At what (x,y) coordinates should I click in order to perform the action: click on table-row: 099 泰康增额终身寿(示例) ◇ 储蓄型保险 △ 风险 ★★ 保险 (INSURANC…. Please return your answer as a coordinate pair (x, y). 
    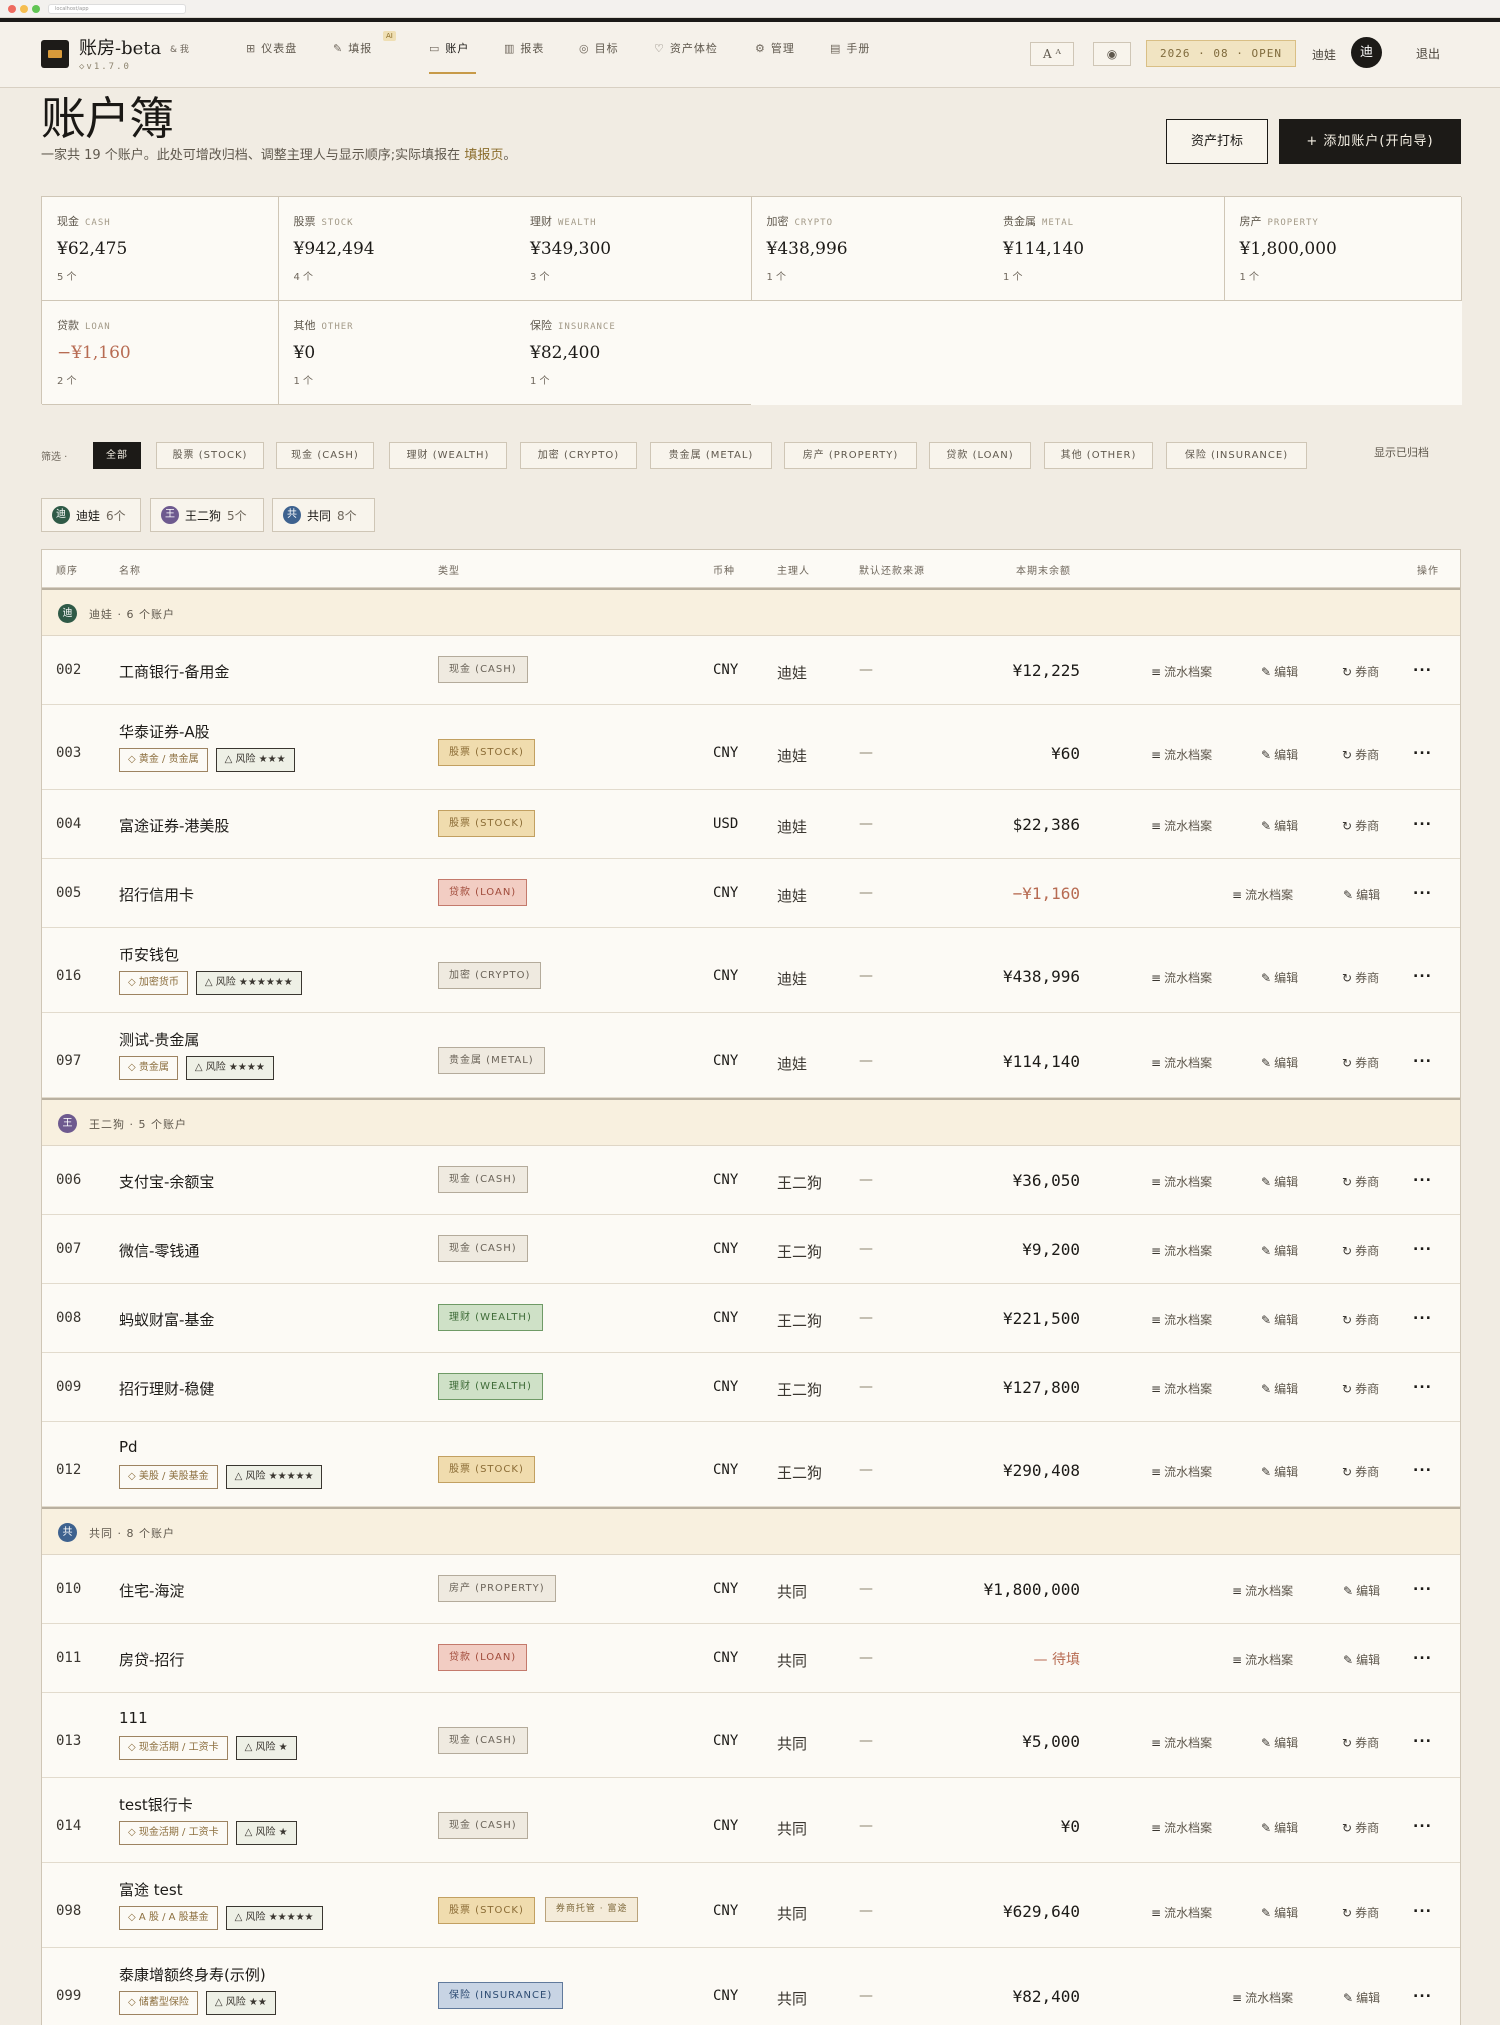
    Looking at the image, I should click on (751, 1986).